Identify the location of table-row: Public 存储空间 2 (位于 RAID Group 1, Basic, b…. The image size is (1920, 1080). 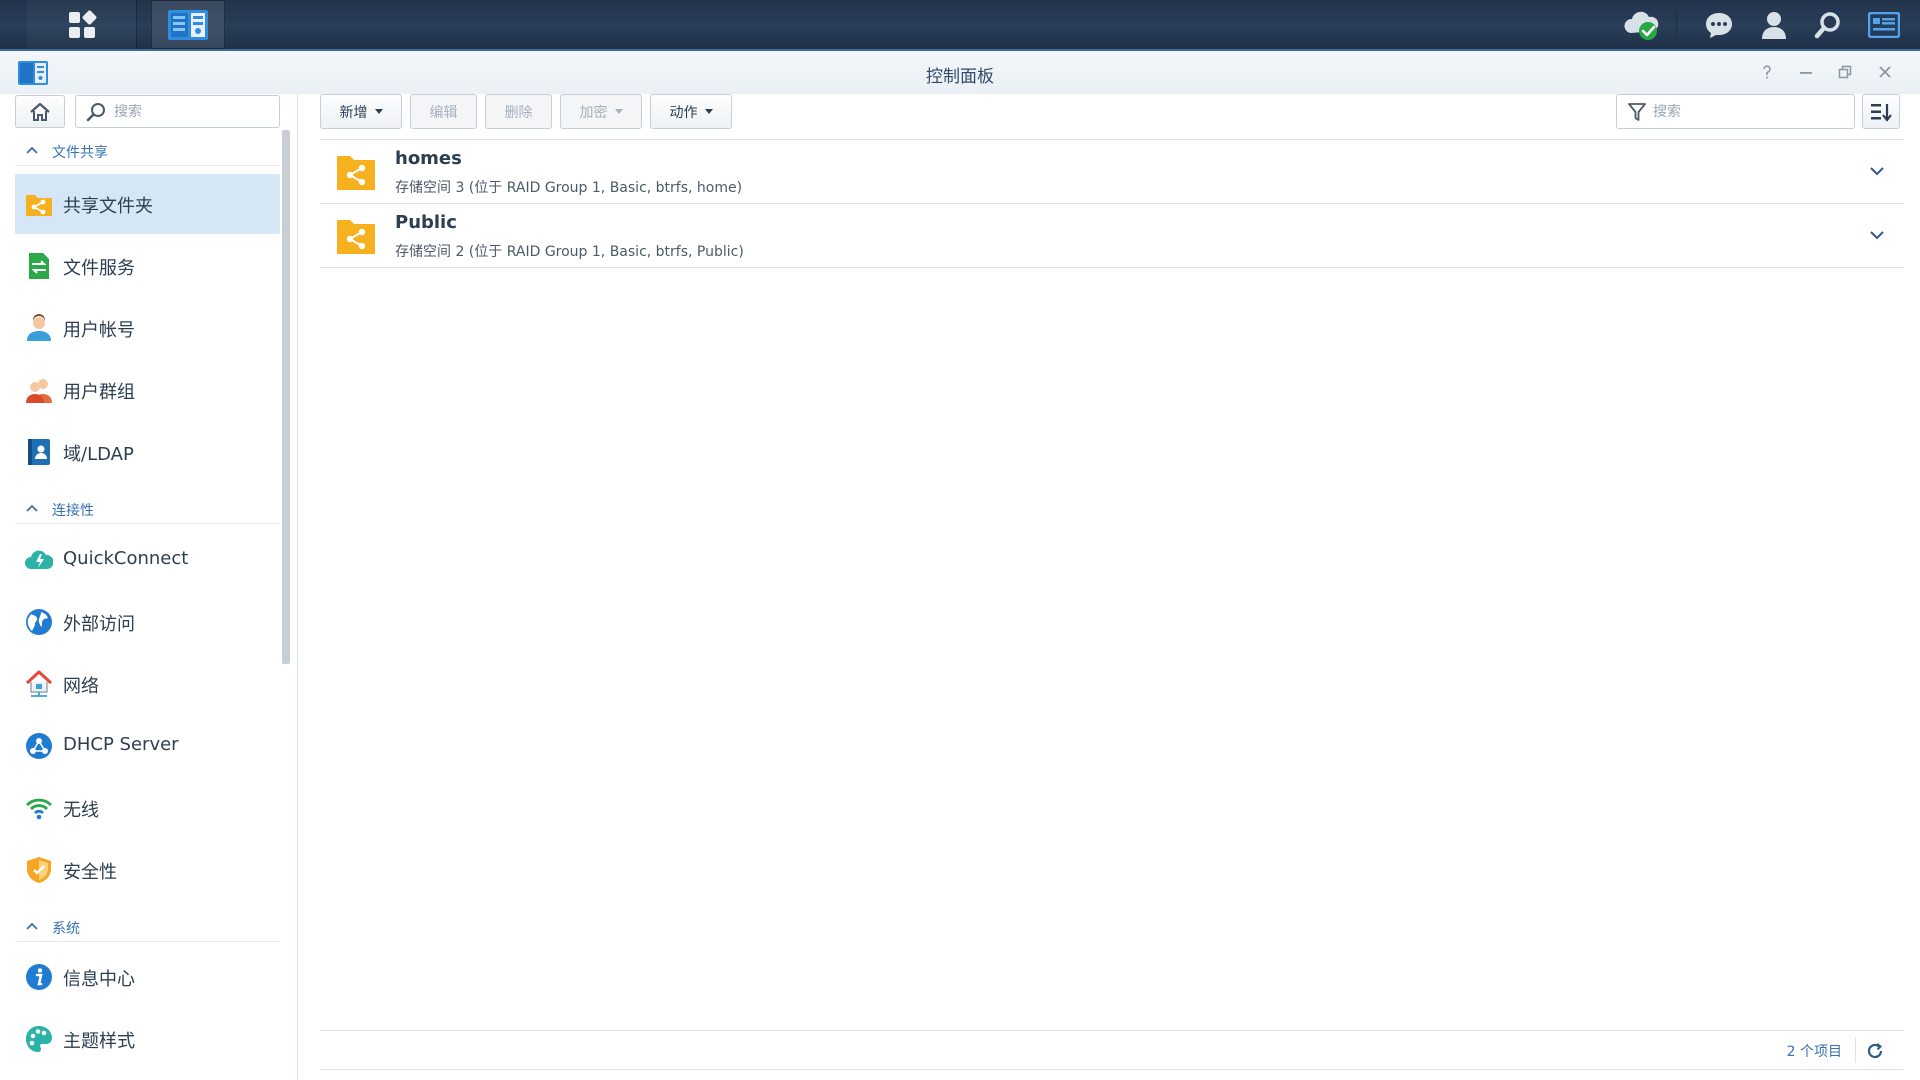
(1112, 236).